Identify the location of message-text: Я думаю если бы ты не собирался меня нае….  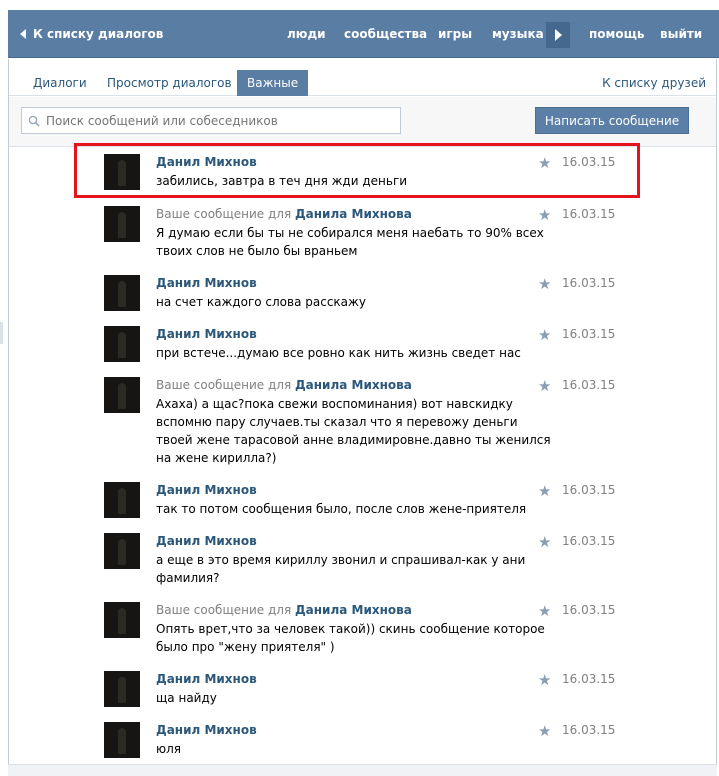
(350, 242).